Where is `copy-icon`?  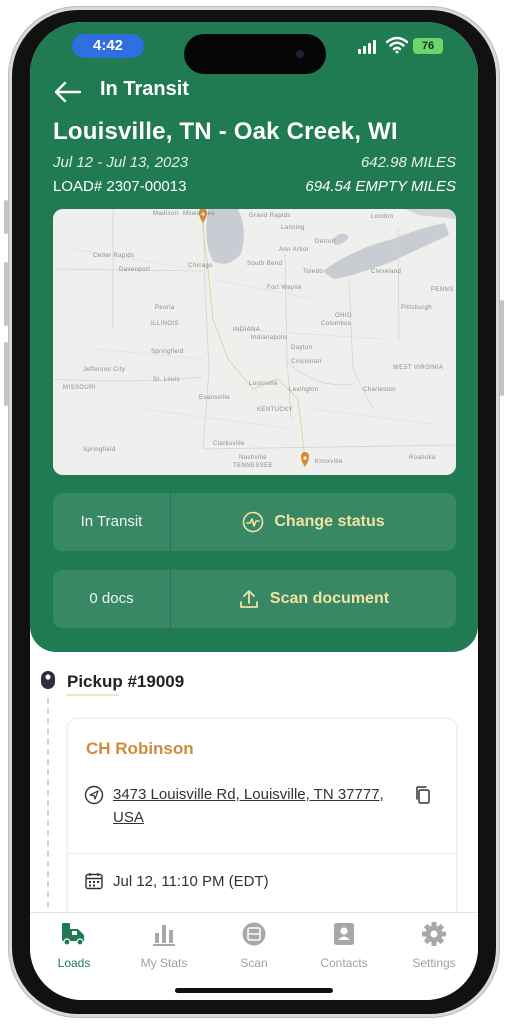
copy-icon is located at coordinates (423, 795).